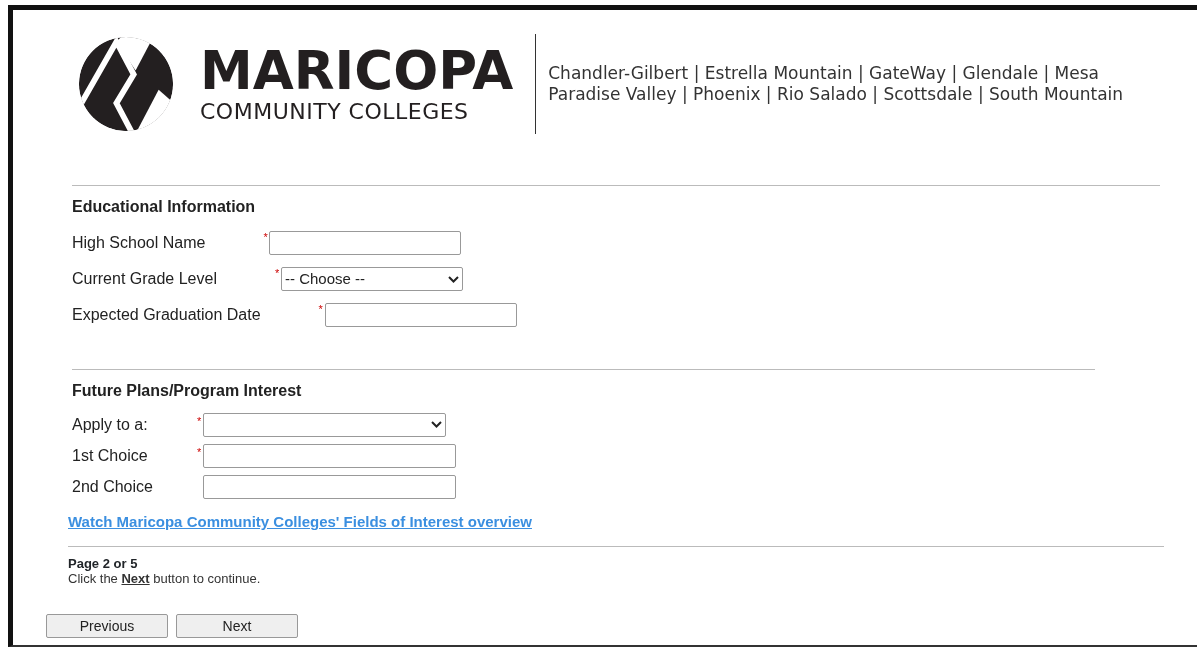 The height and width of the screenshot is (649, 1197). I want to click on field-label: High School Name, so click(139, 243).